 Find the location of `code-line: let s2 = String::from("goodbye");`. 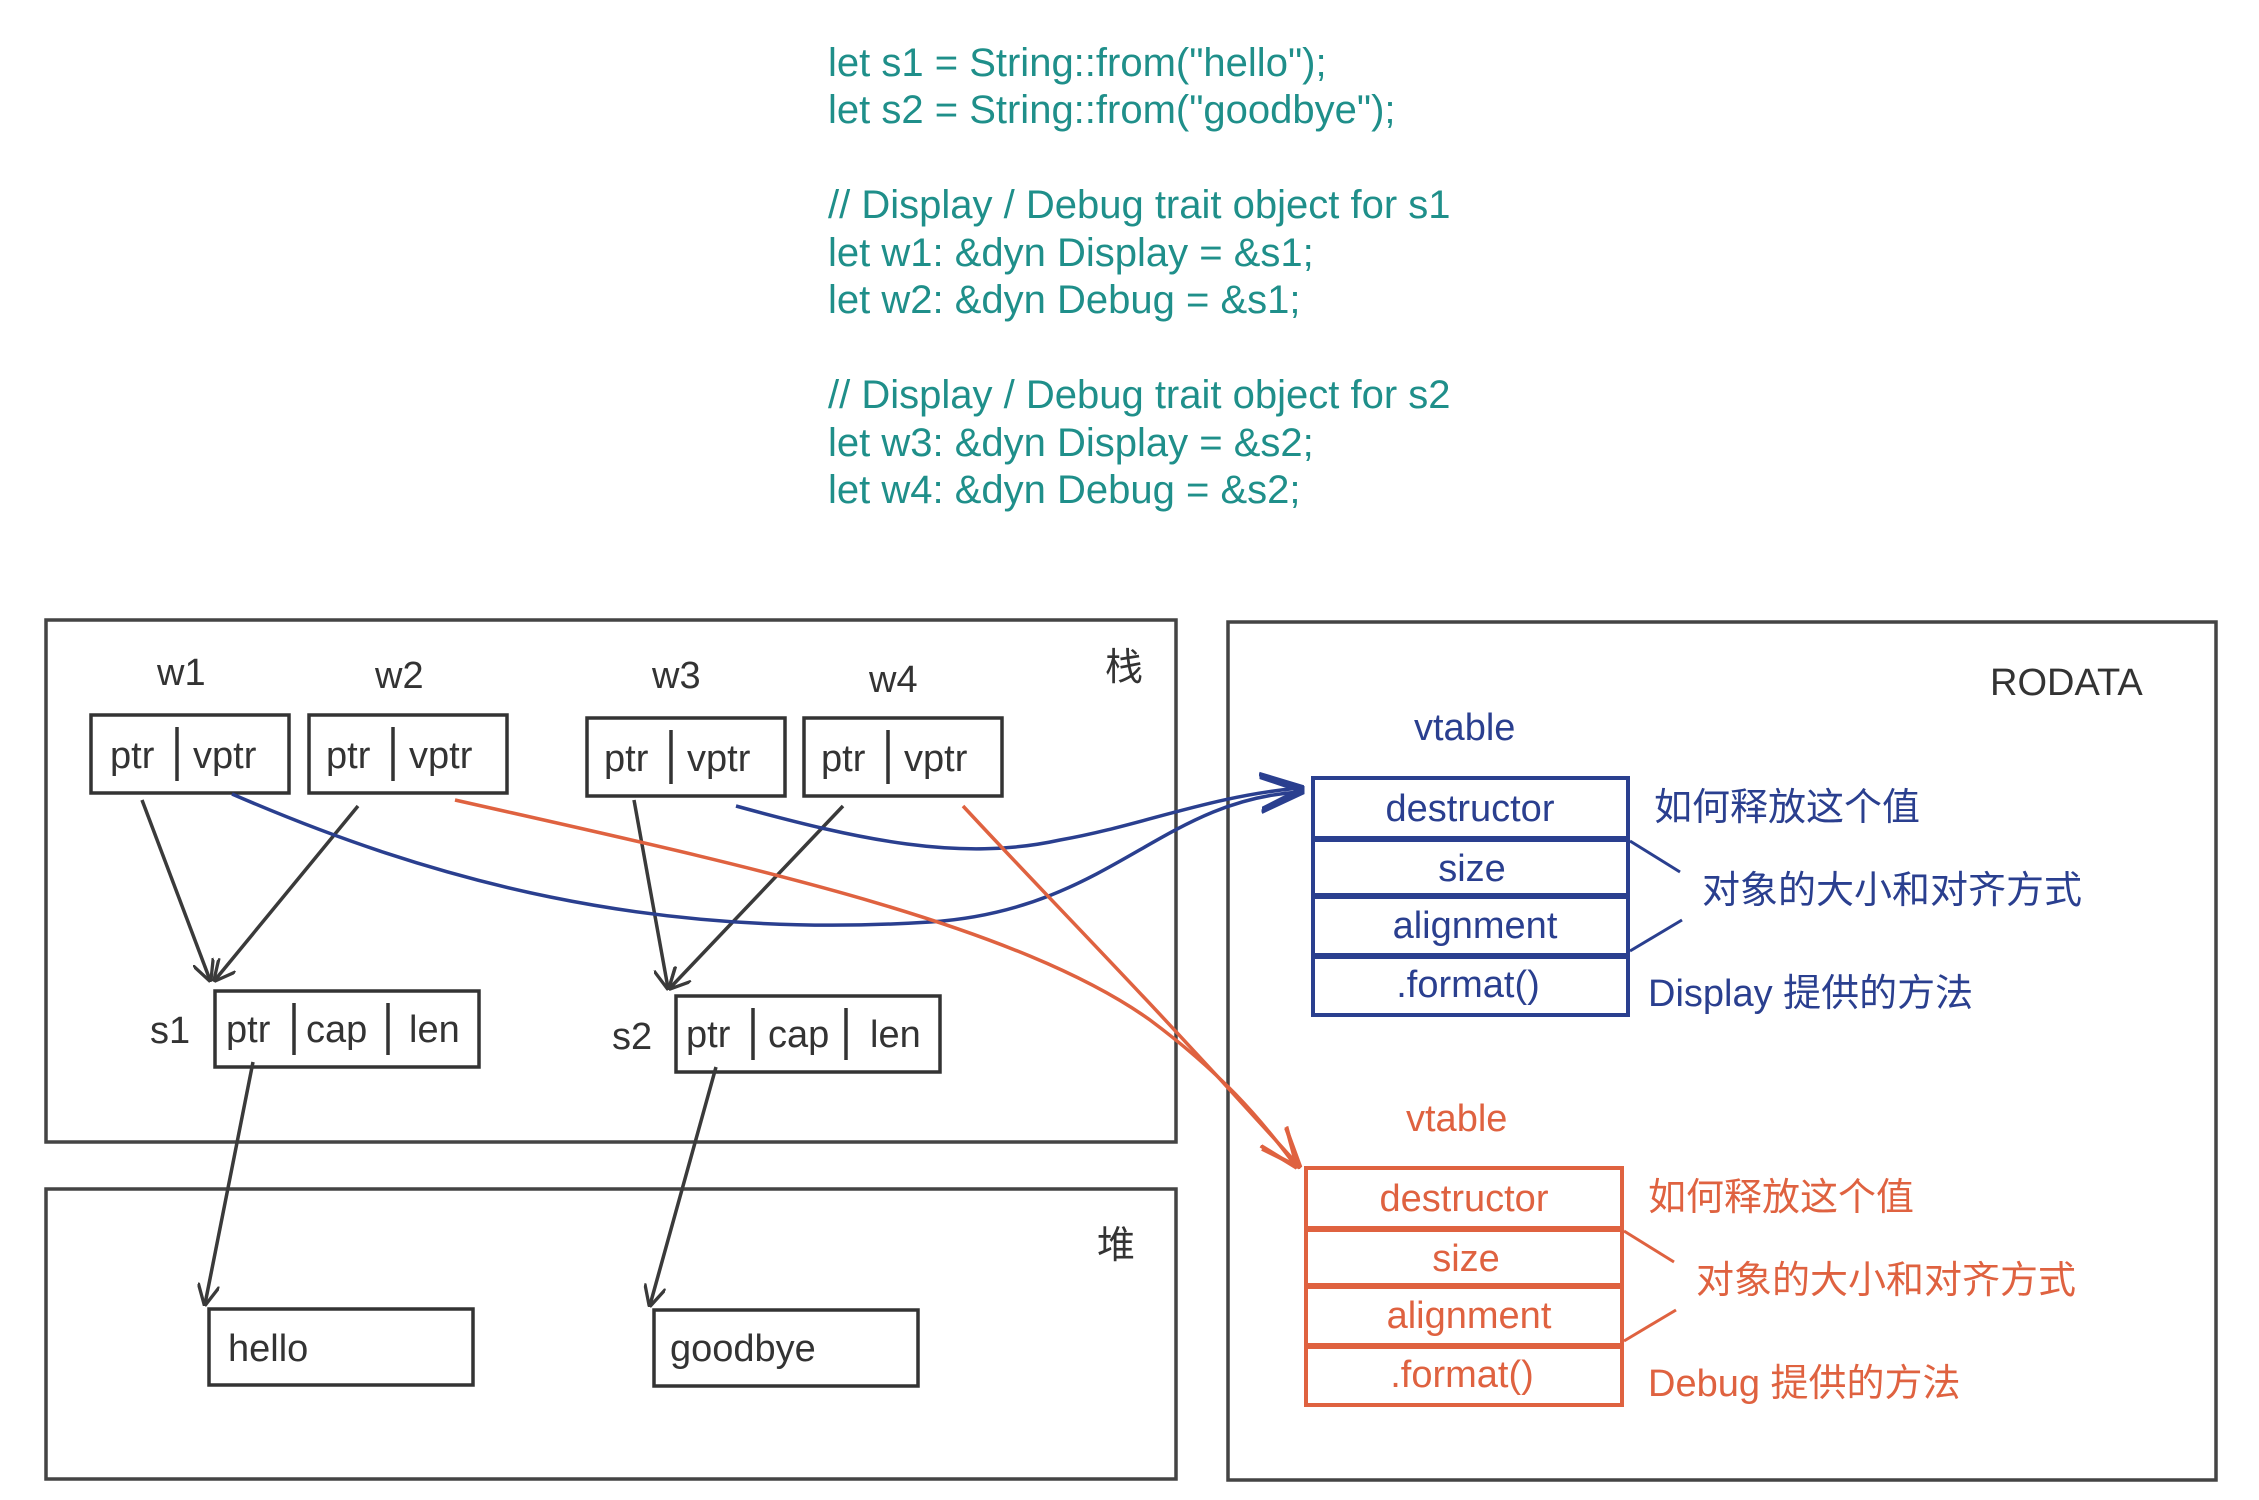

code-line: let s2 = String::from("goodbye"); is located at coordinates (1112, 110).